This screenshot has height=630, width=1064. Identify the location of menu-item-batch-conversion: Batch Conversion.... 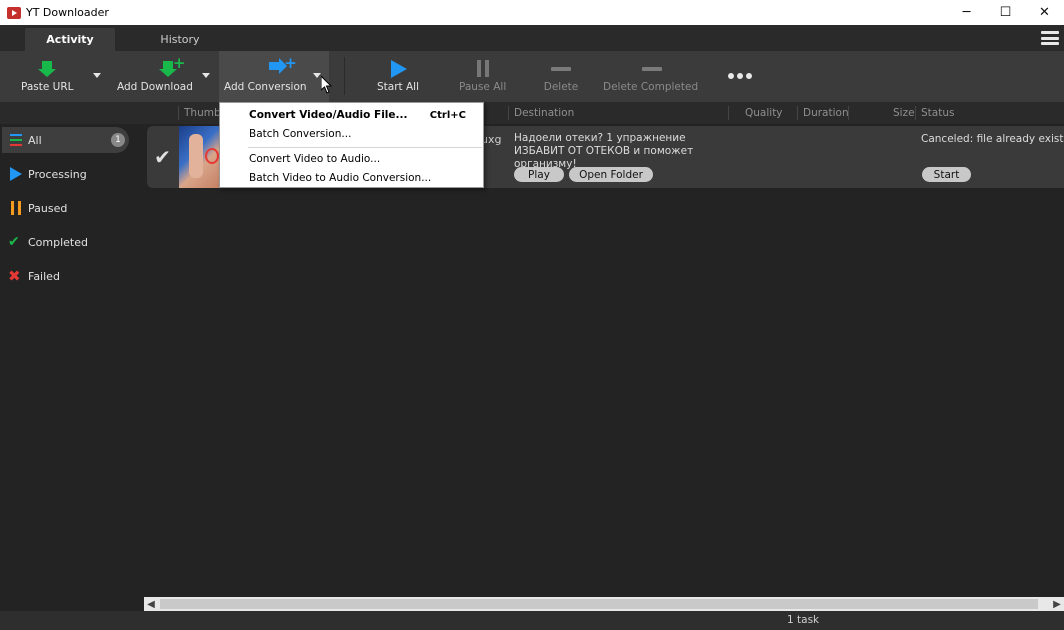
(300, 134).